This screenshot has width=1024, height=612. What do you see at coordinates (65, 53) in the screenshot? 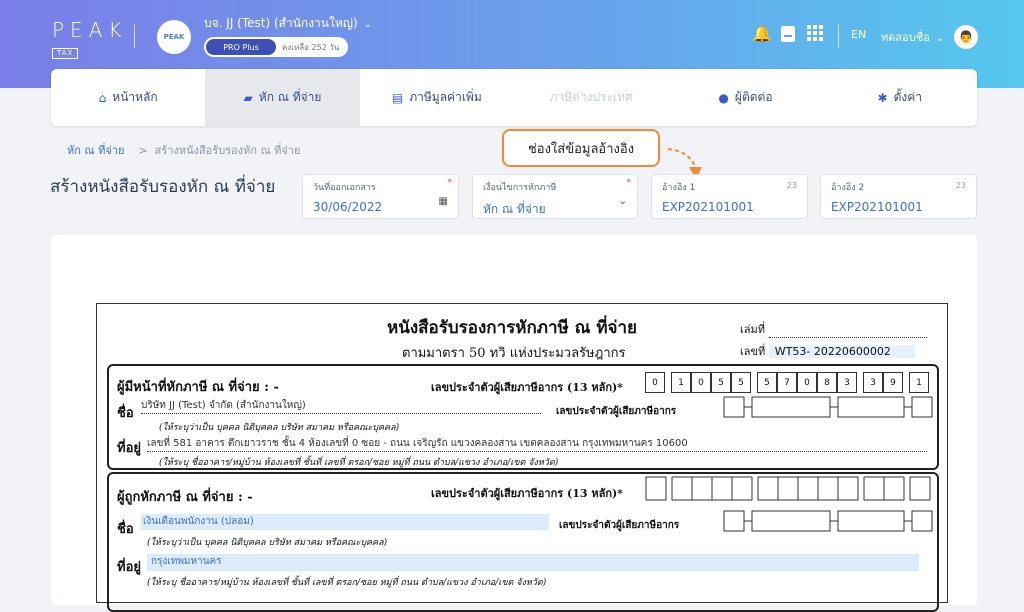
I see `brand-tag: TAX` at bounding box center [65, 53].